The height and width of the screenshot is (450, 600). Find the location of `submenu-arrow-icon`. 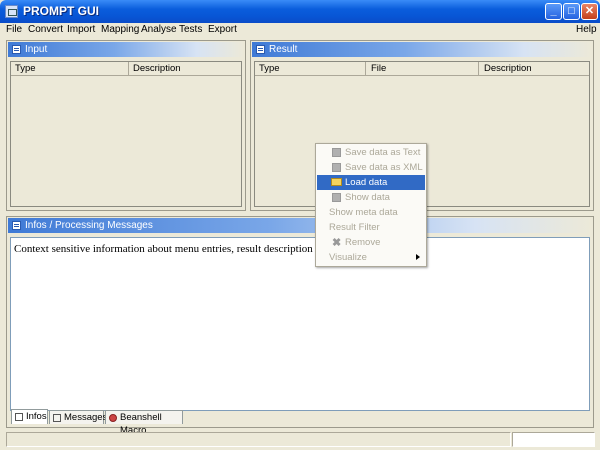

submenu-arrow-icon is located at coordinates (418, 257).